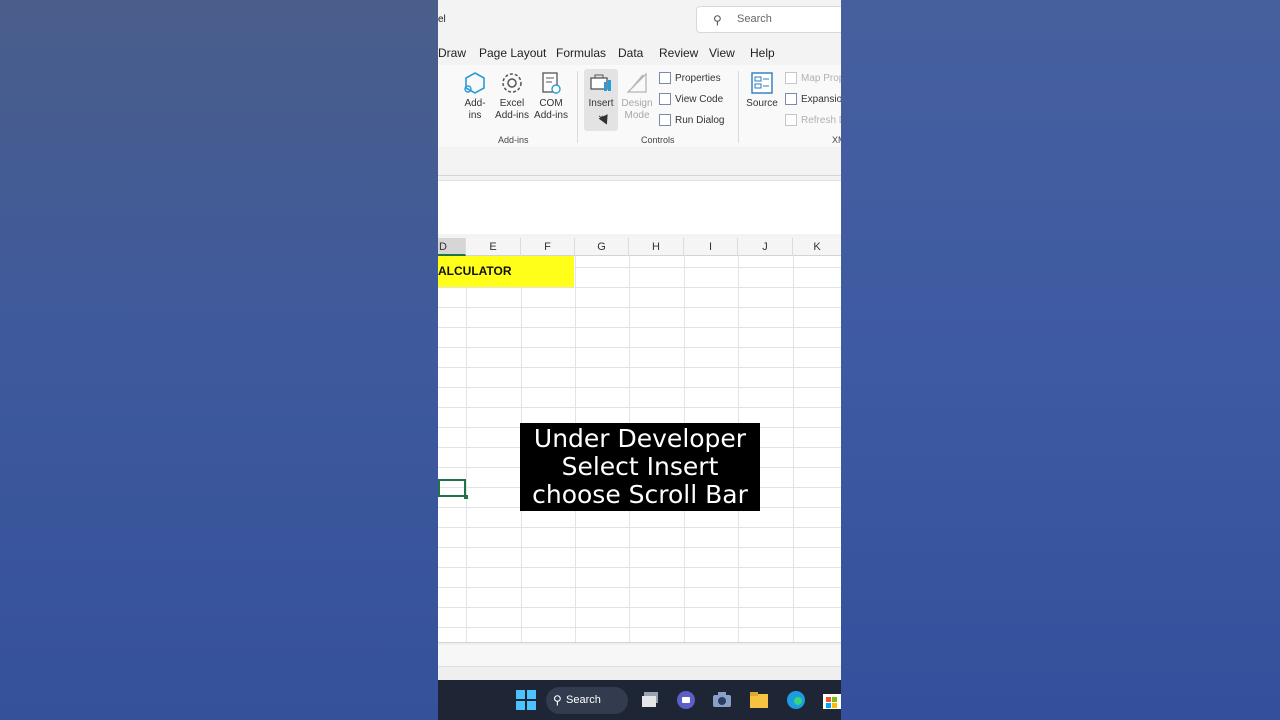  What do you see at coordinates (690, 78) in the screenshot?
I see `properties-button: Properties` at bounding box center [690, 78].